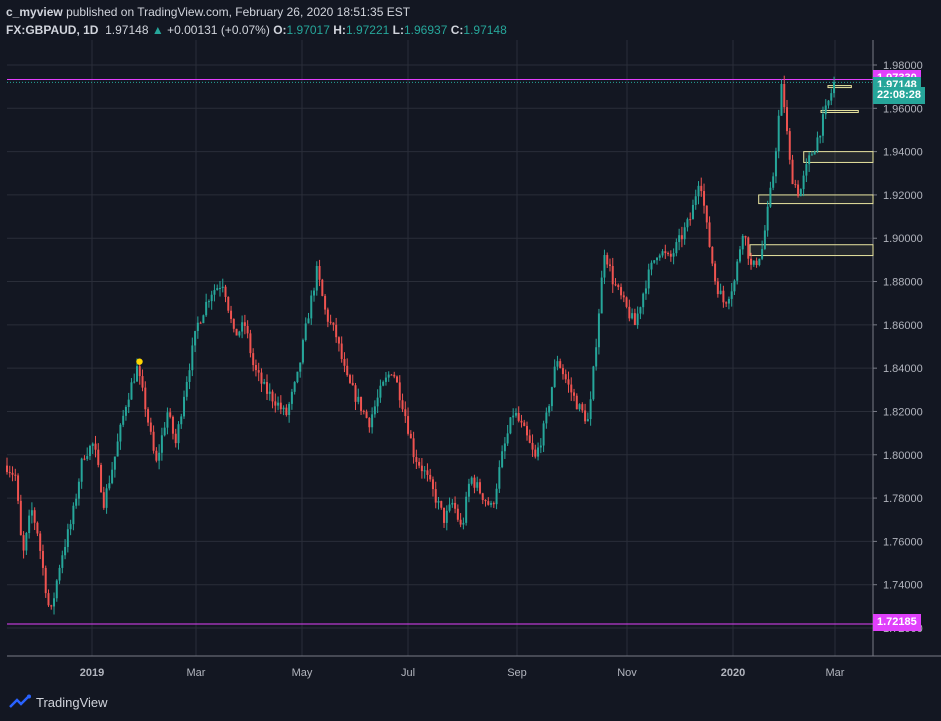 The height and width of the screenshot is (721, 941). What do you see at coordinates (811, 250) in the screenshot?
I see `supply-demand-zone` at bounding box center [811, 250].